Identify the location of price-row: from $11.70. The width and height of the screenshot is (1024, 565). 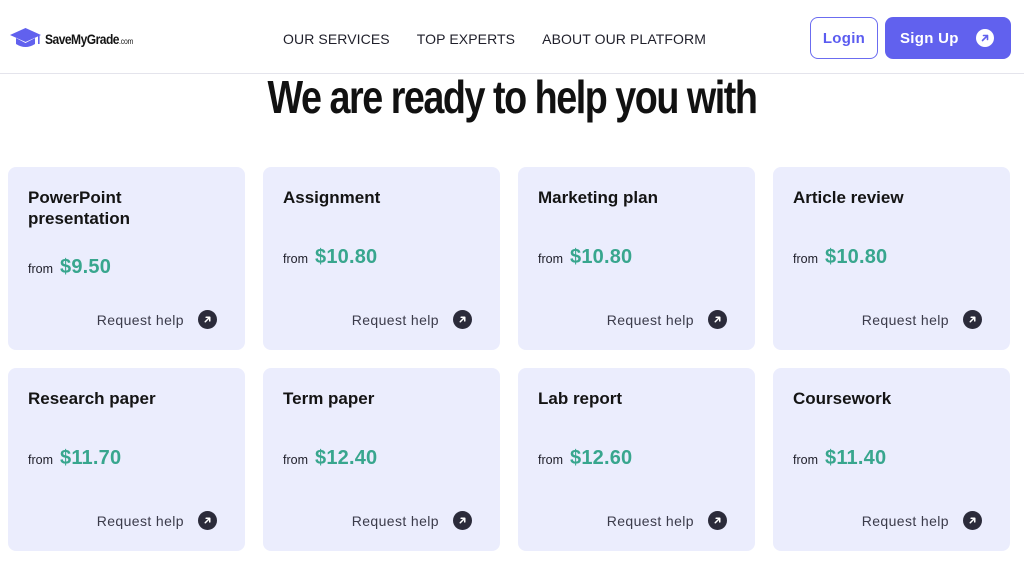
(74, 458).